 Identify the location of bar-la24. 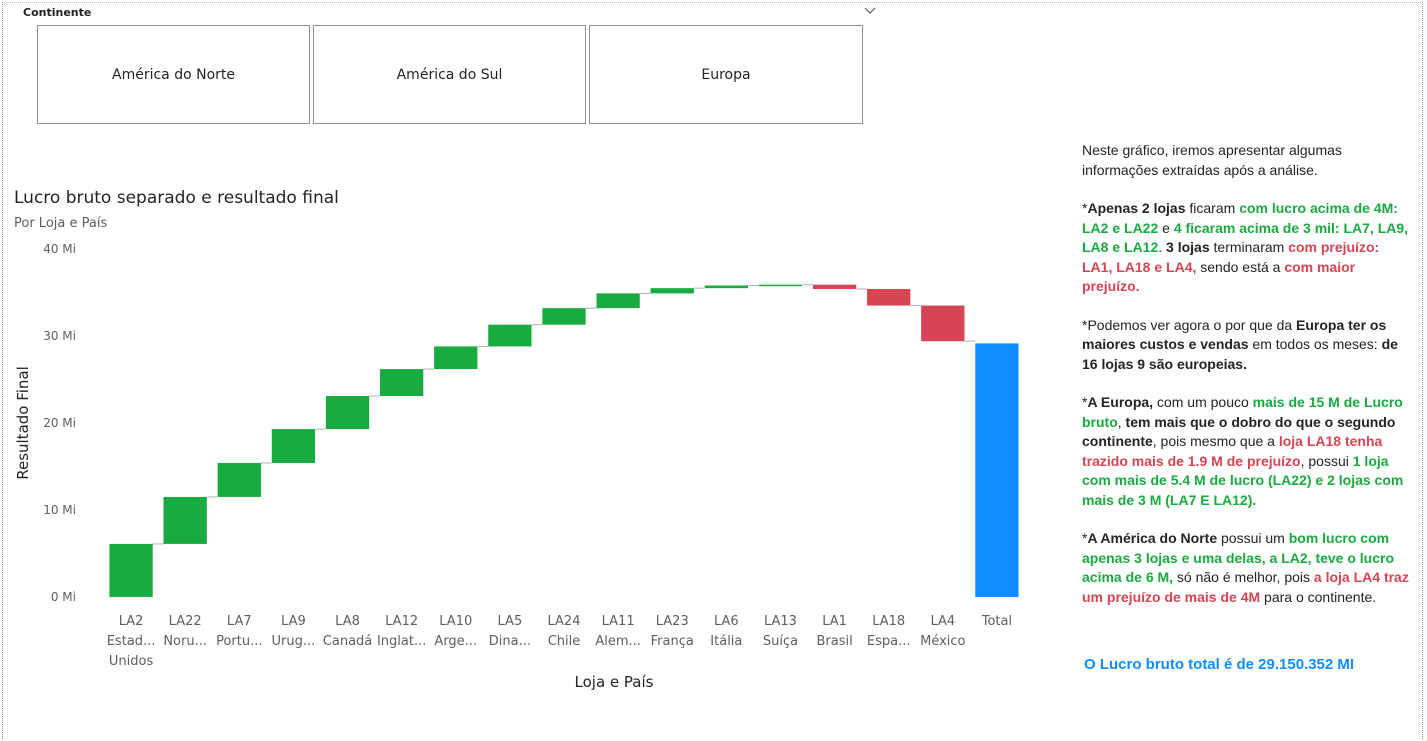
(564, 316).